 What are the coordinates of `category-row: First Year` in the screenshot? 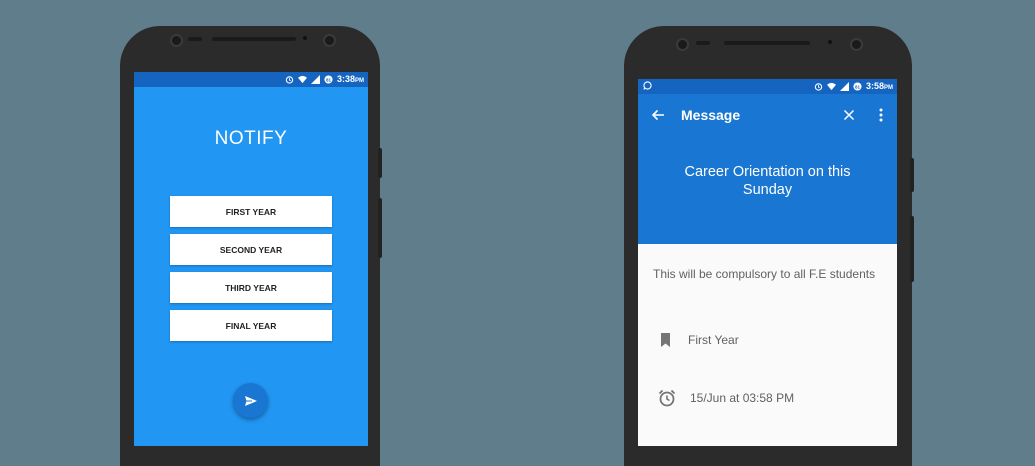 It's located at (698, 340).